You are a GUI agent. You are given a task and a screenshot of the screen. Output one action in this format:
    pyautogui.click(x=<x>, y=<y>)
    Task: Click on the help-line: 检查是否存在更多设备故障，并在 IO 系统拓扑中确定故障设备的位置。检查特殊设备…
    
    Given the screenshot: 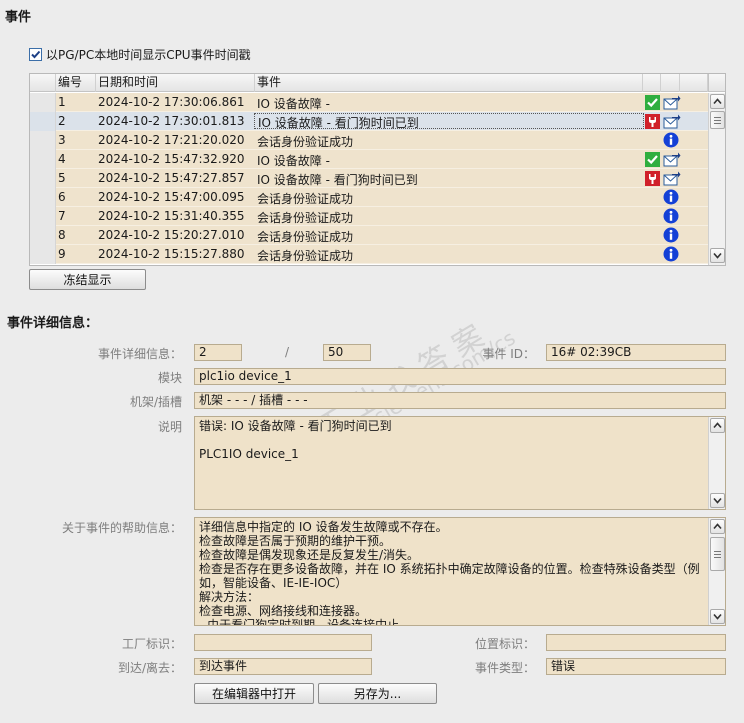 What is the action you would take?
    pyautogui.click(x=449, y=576)
    